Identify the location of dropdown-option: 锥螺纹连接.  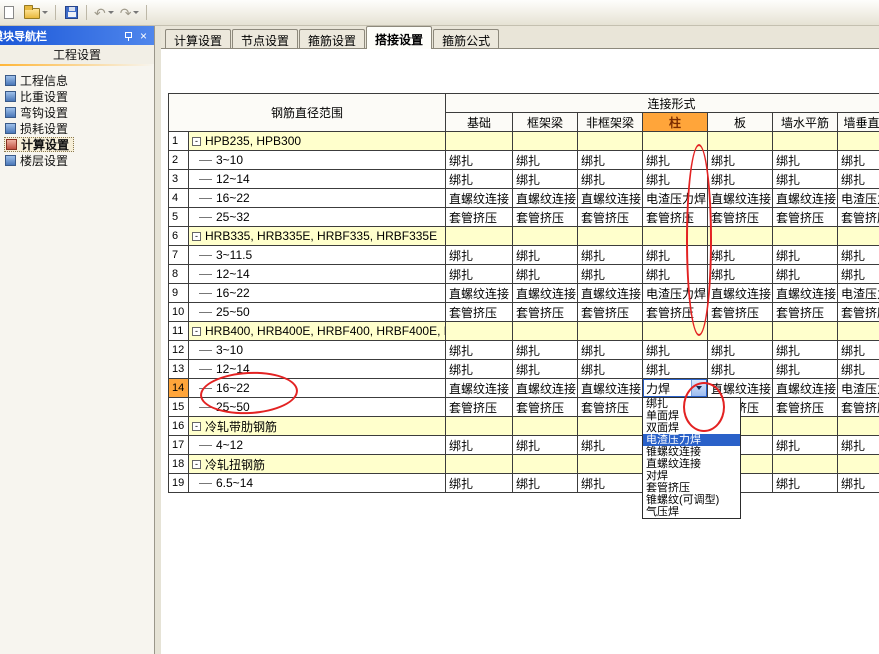
(691, 452).